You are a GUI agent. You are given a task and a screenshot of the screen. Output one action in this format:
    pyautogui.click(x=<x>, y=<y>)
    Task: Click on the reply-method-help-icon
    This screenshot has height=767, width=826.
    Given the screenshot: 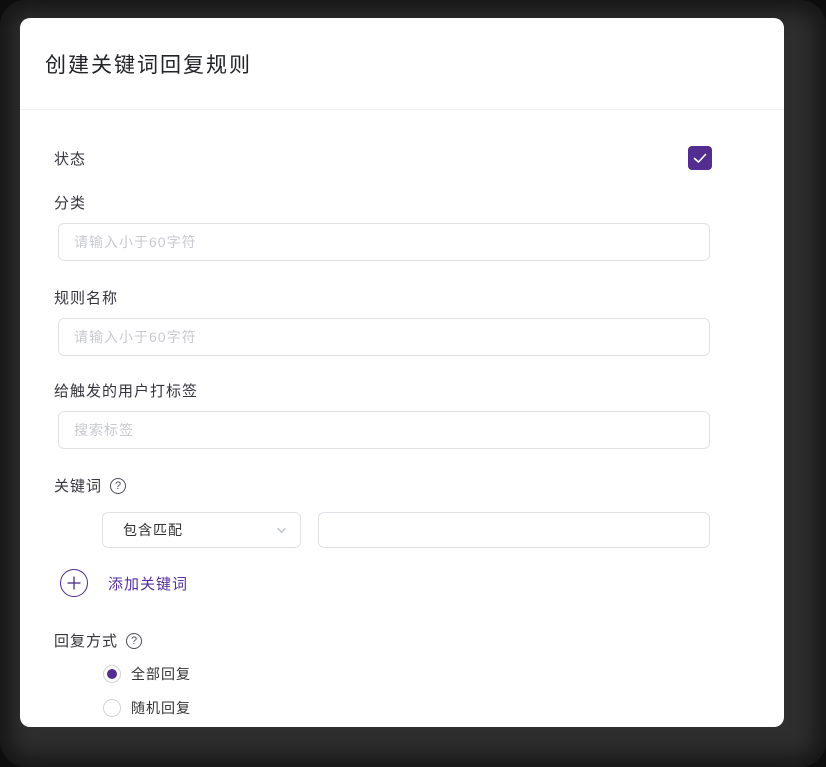 What is the action you would take?
    pyautogui.click(x=134, y=640)
    